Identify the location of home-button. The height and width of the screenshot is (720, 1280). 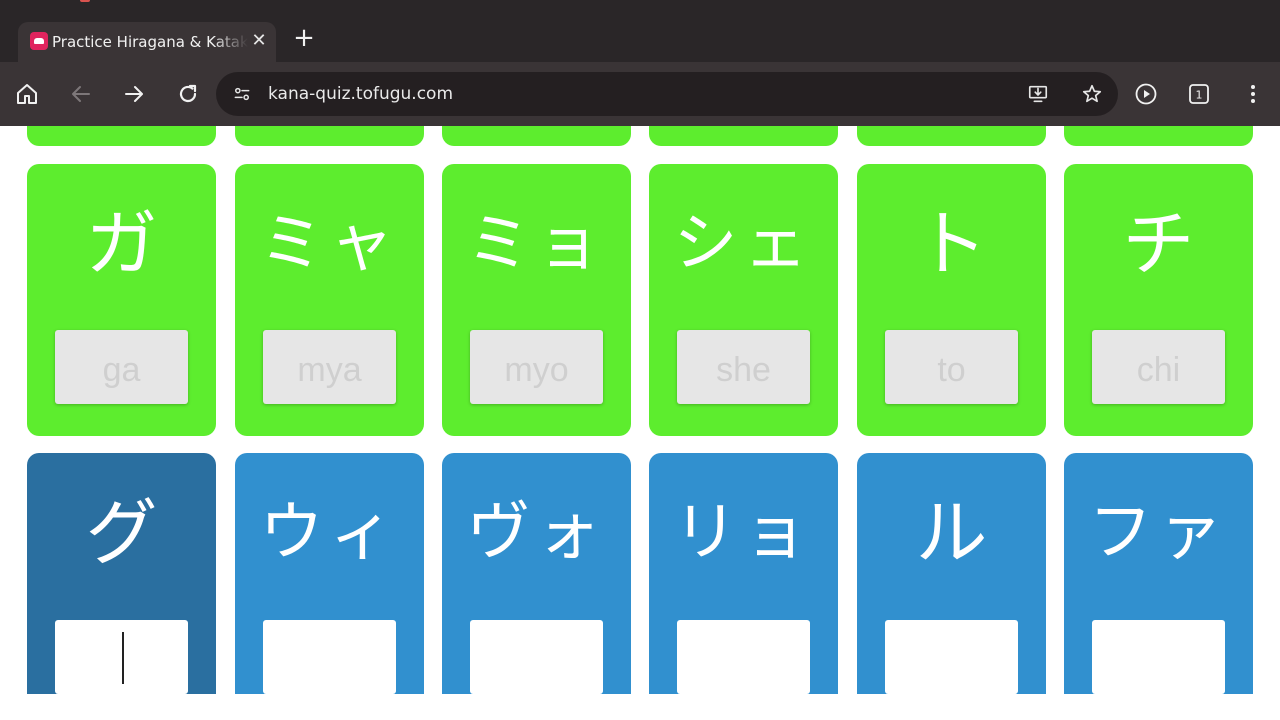
(27, 94).